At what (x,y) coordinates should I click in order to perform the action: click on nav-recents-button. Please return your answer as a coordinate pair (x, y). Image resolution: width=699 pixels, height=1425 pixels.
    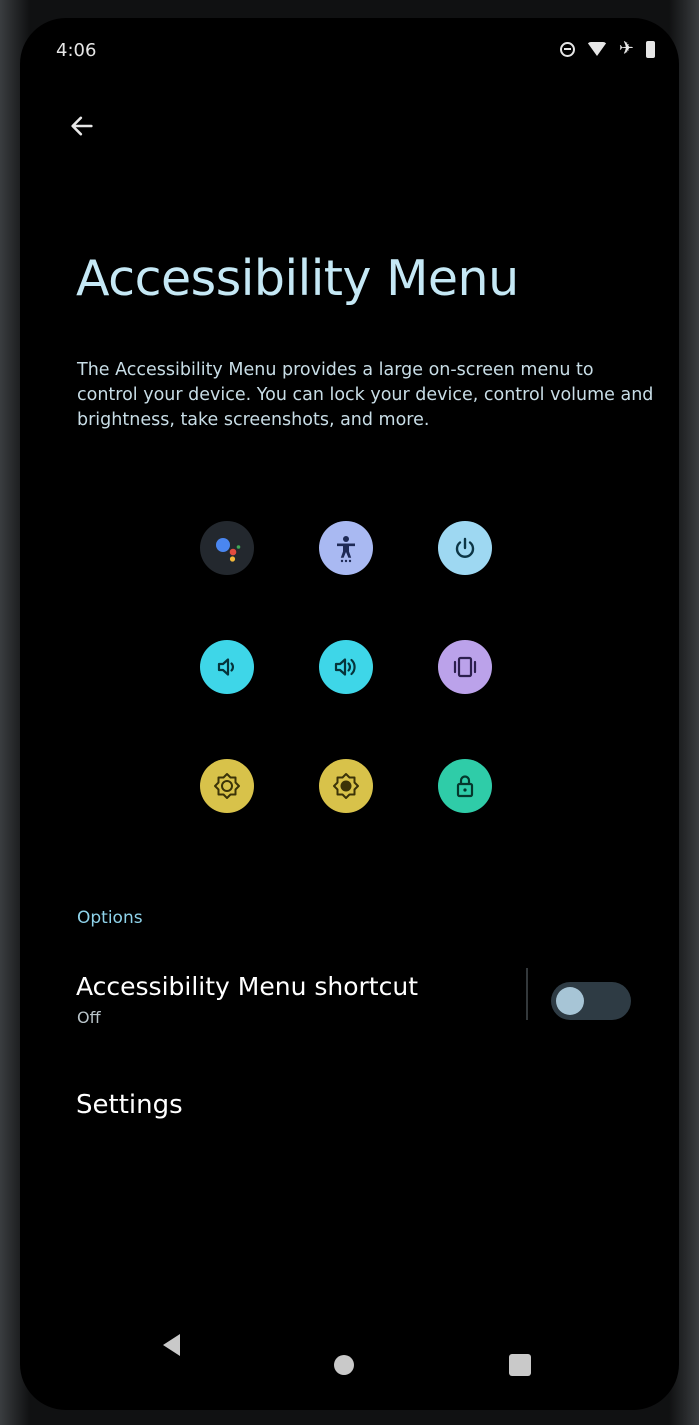
    Looking at the image, I should click on (520, 1365).